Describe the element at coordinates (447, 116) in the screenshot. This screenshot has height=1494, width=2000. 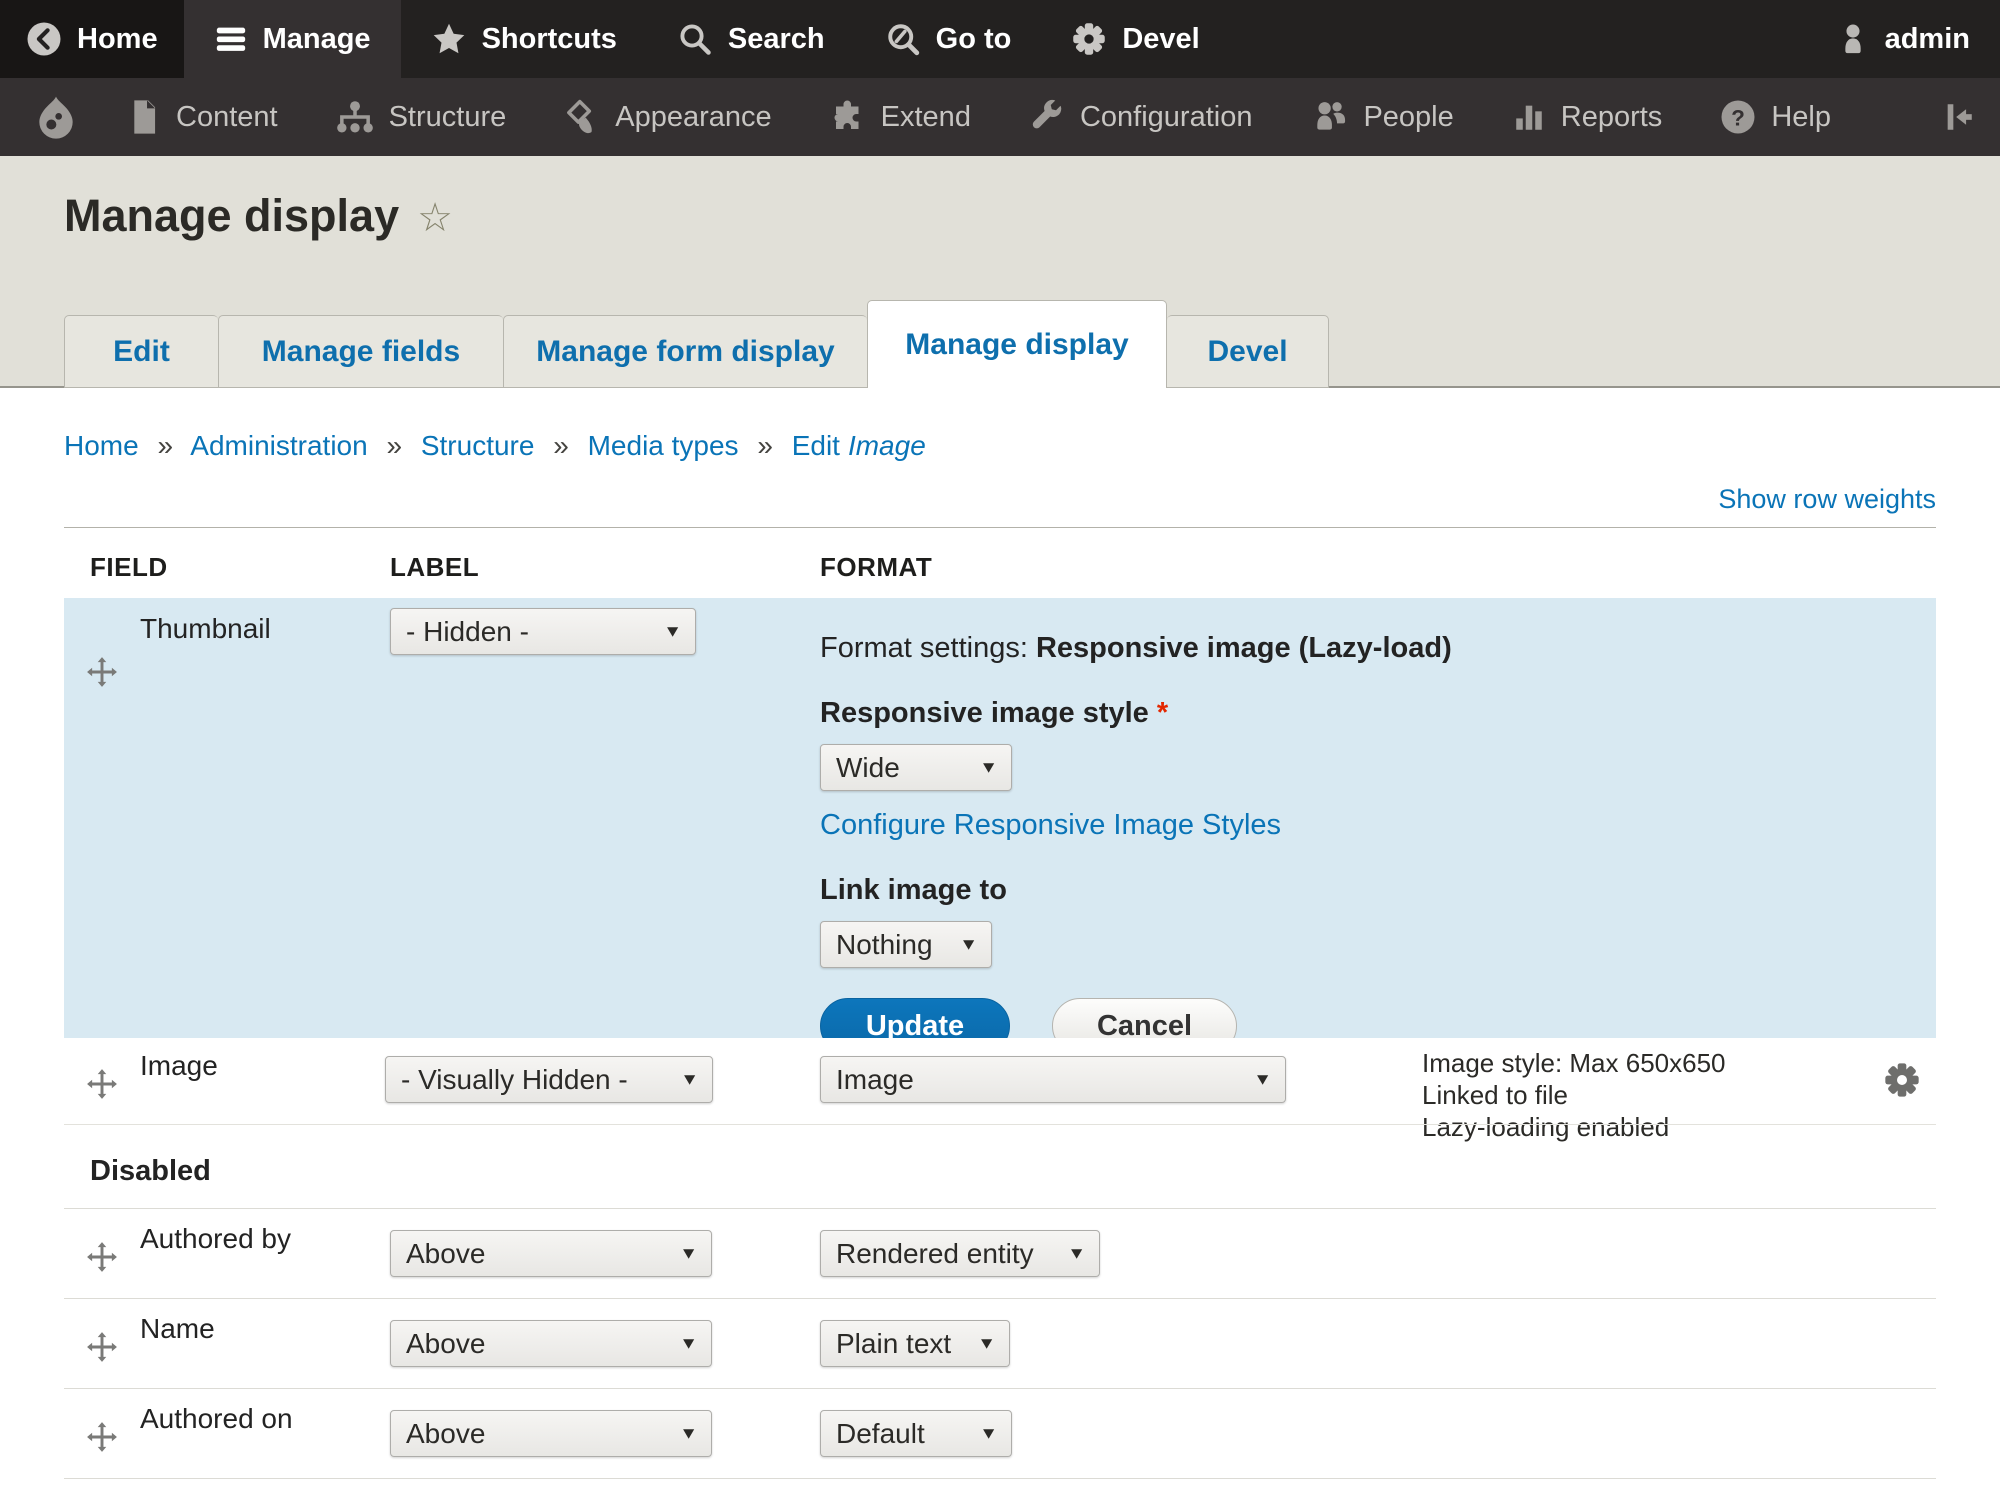
I see `tray-item-label: Structure` at that location.